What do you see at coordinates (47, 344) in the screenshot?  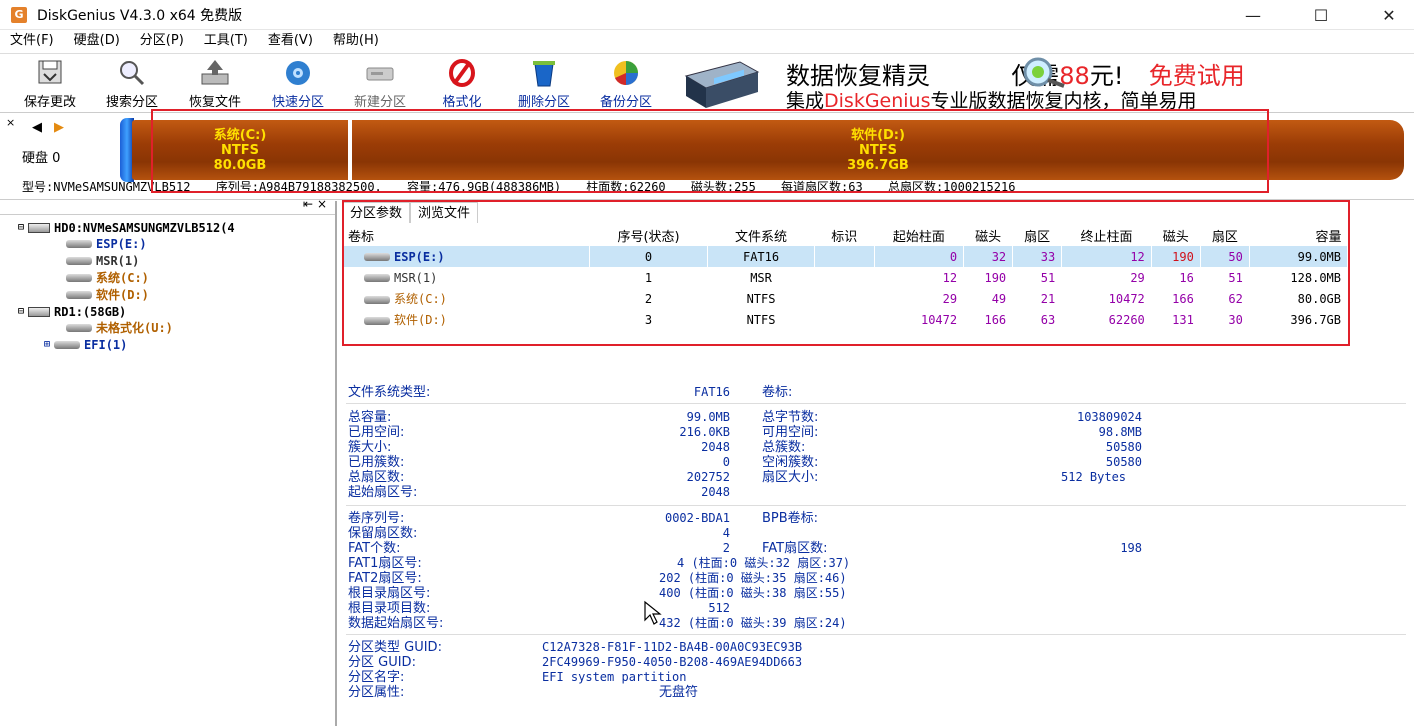 I see `expand-icon: ⊞` at bounding box center [47, 344].